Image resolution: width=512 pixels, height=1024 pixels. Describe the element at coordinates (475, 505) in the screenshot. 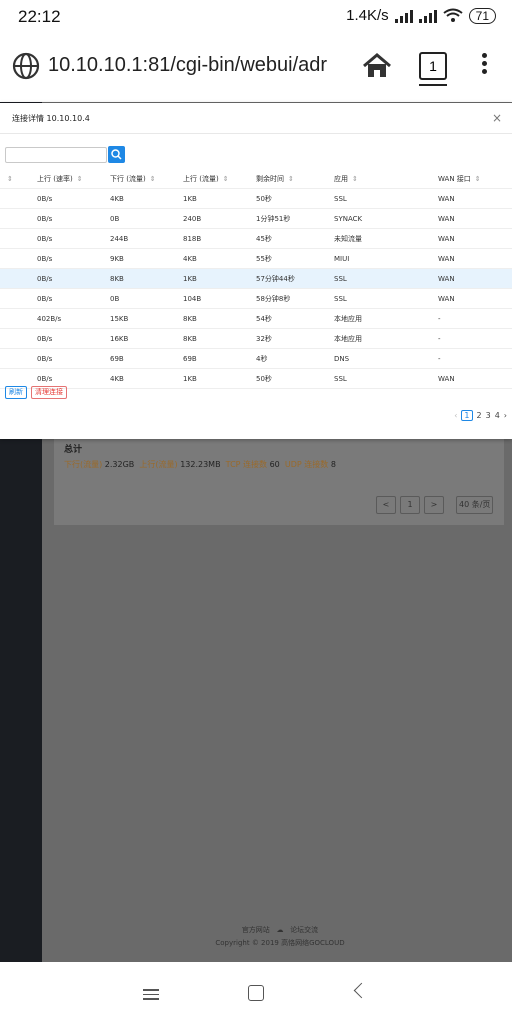

I see `per-page-select: 40 条/页` at that location.